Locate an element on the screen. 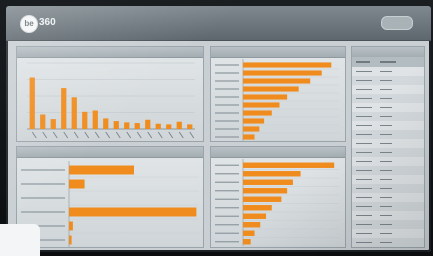  logo-glyph: be is located at coordinates (29, 23).